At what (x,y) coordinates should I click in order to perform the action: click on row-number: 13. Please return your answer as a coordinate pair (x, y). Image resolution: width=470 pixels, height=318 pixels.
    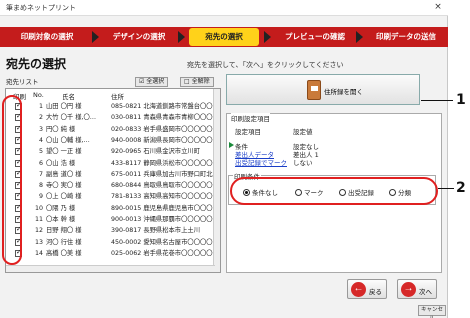
    Looking at the image, I should click on (38, 242).